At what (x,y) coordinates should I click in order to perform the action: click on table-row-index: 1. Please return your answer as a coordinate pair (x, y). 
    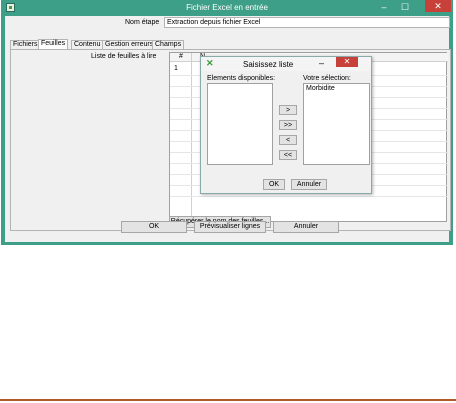
    Looking at the image, I should click on (176, 68).